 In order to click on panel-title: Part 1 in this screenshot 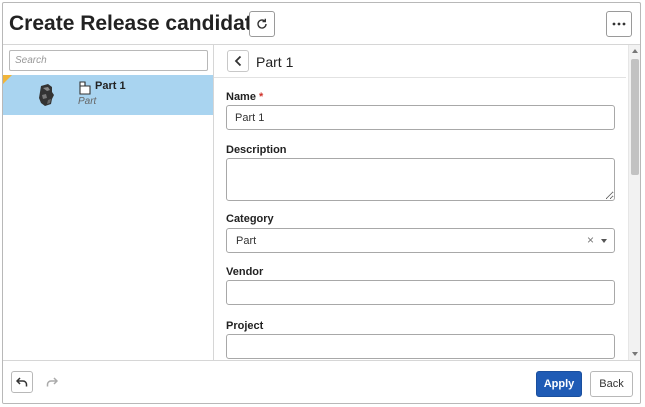, I will do `click(275, 62)`.